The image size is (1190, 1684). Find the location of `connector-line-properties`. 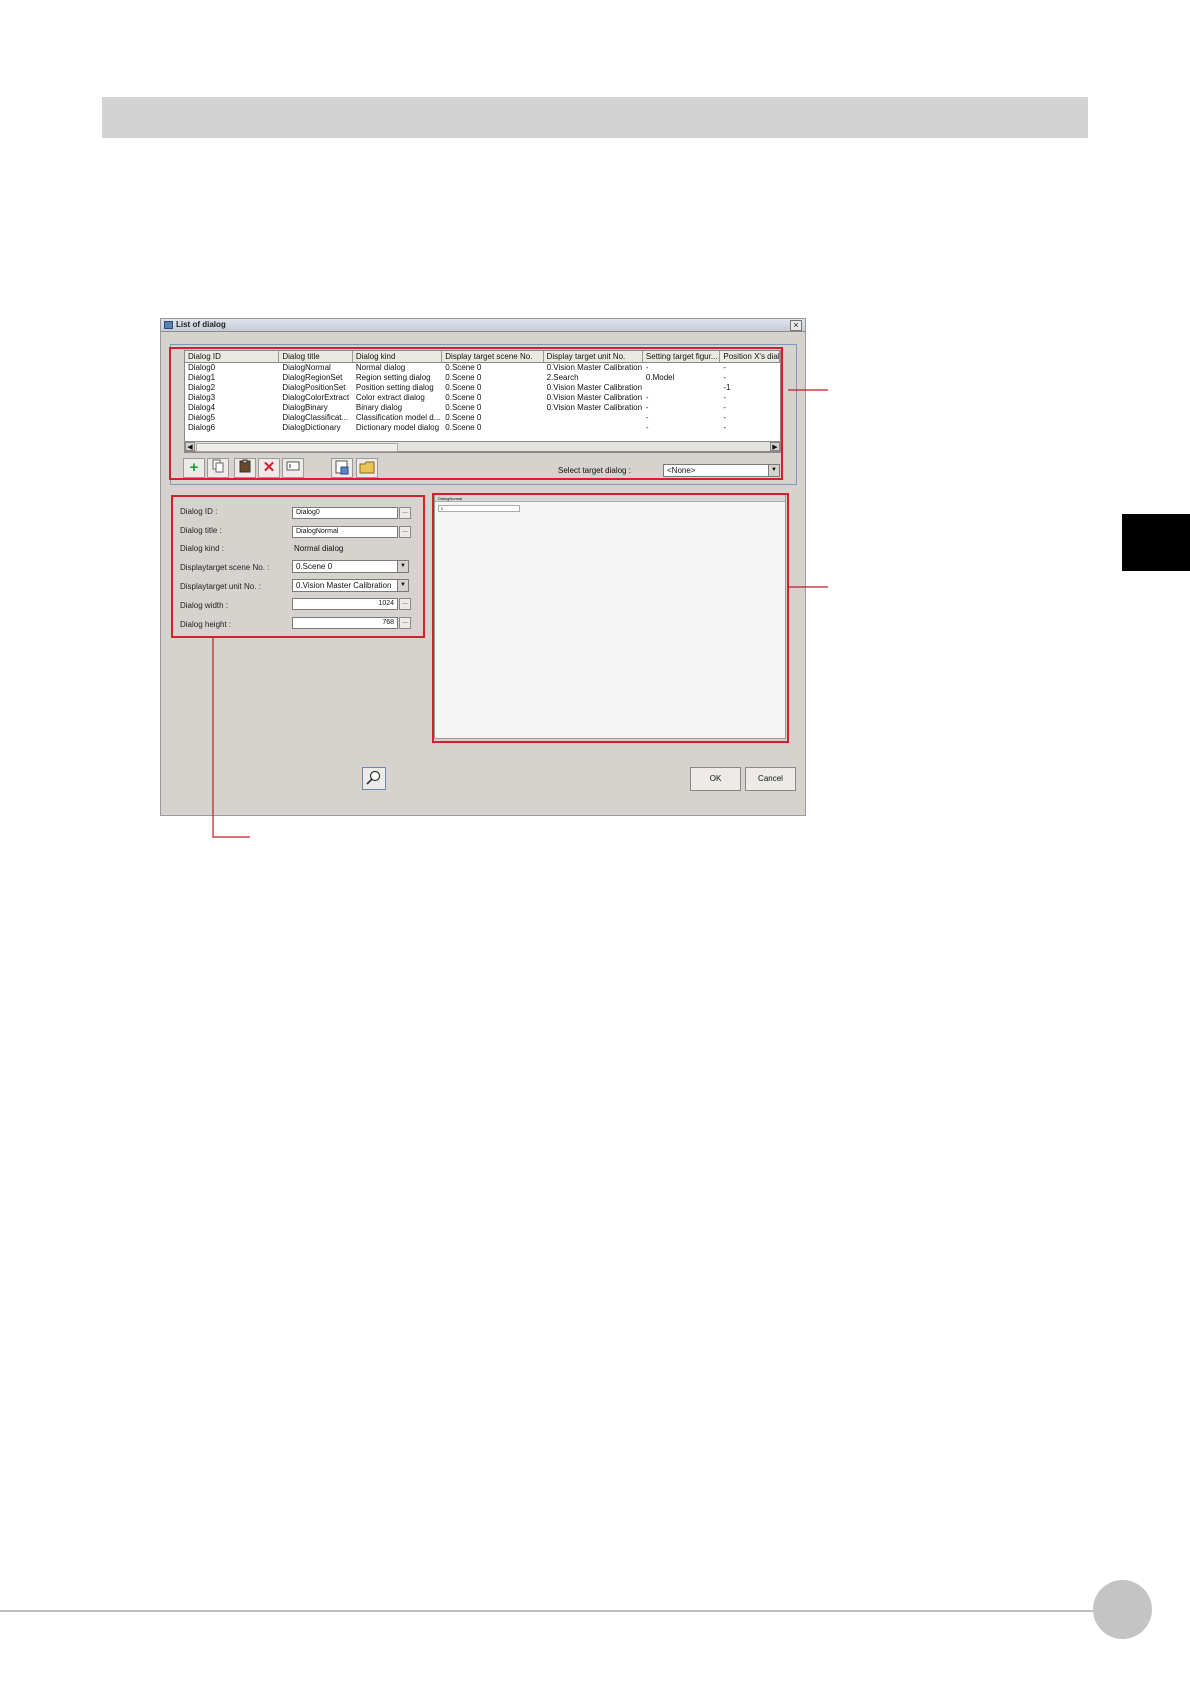

connector-line-properties is located at coordinates (231, 737).